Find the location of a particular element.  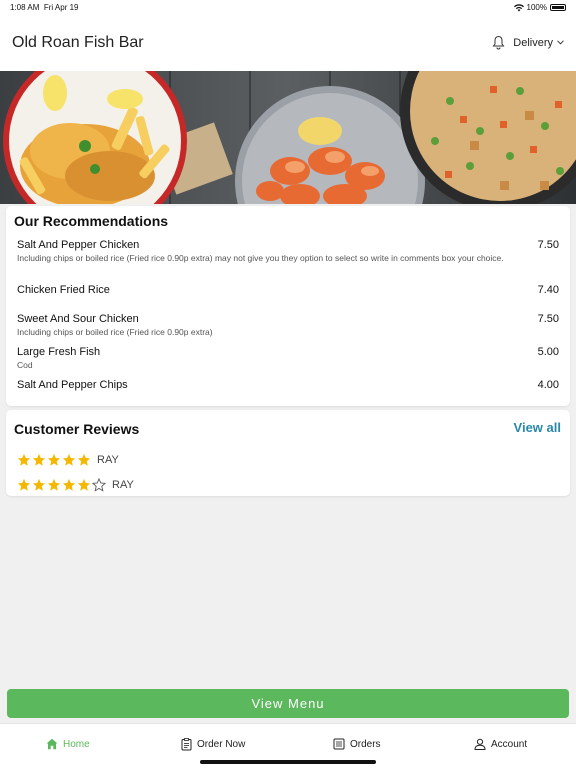

header-actions: Delivery is located at coordinates (528, 42).